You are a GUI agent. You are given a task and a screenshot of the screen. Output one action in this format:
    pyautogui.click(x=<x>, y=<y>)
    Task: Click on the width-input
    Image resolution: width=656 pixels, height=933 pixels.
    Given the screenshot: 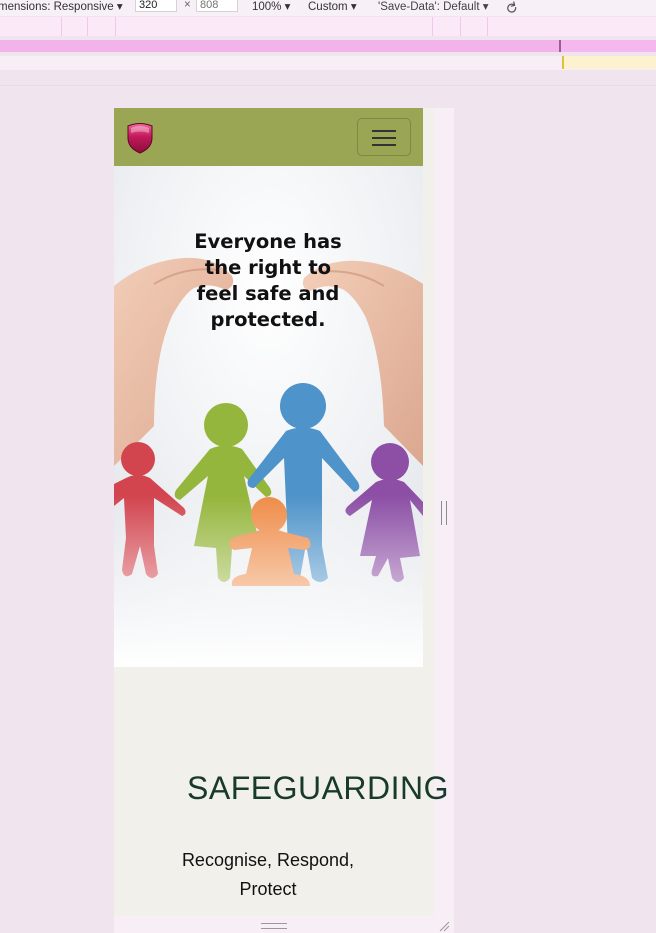 What is the action you would take?
    pyautogui.click(x=156, y=6)
    